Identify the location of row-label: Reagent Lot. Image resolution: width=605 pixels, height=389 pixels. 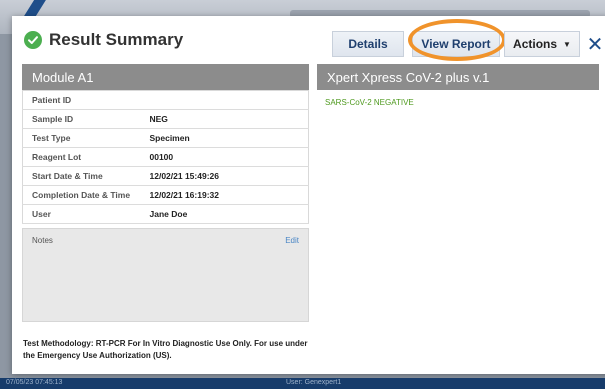
(86, 157).